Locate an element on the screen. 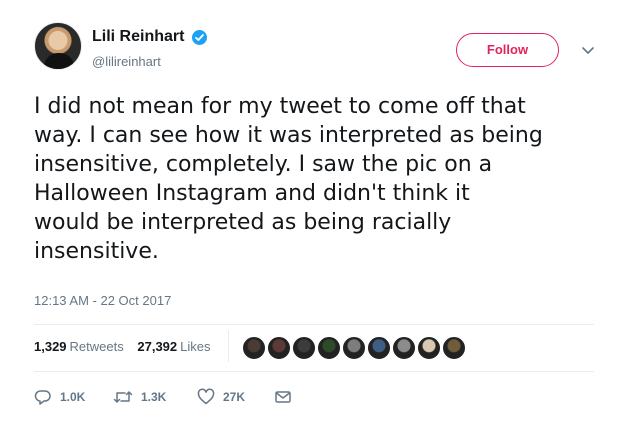 The image size is (628, 426). tweet-stats: 1,329 Retweets 27,392 Likes is located at coordinates (127, 346).